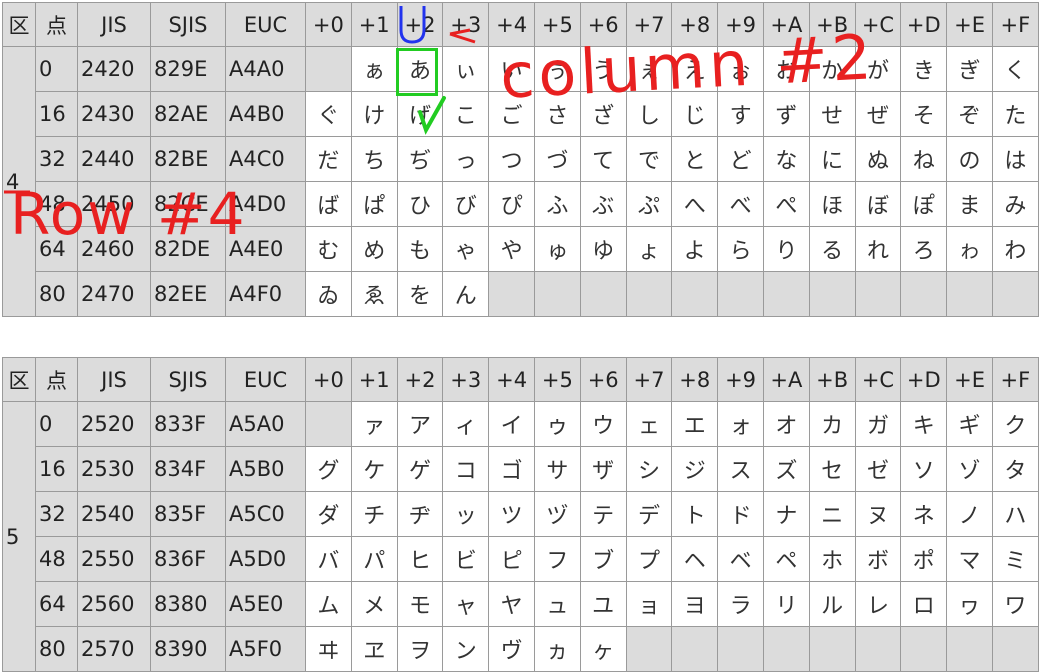  Describe the element at coordinates (188, 424) in the screenshot. I see `sjis-cell: 833F` at that location.